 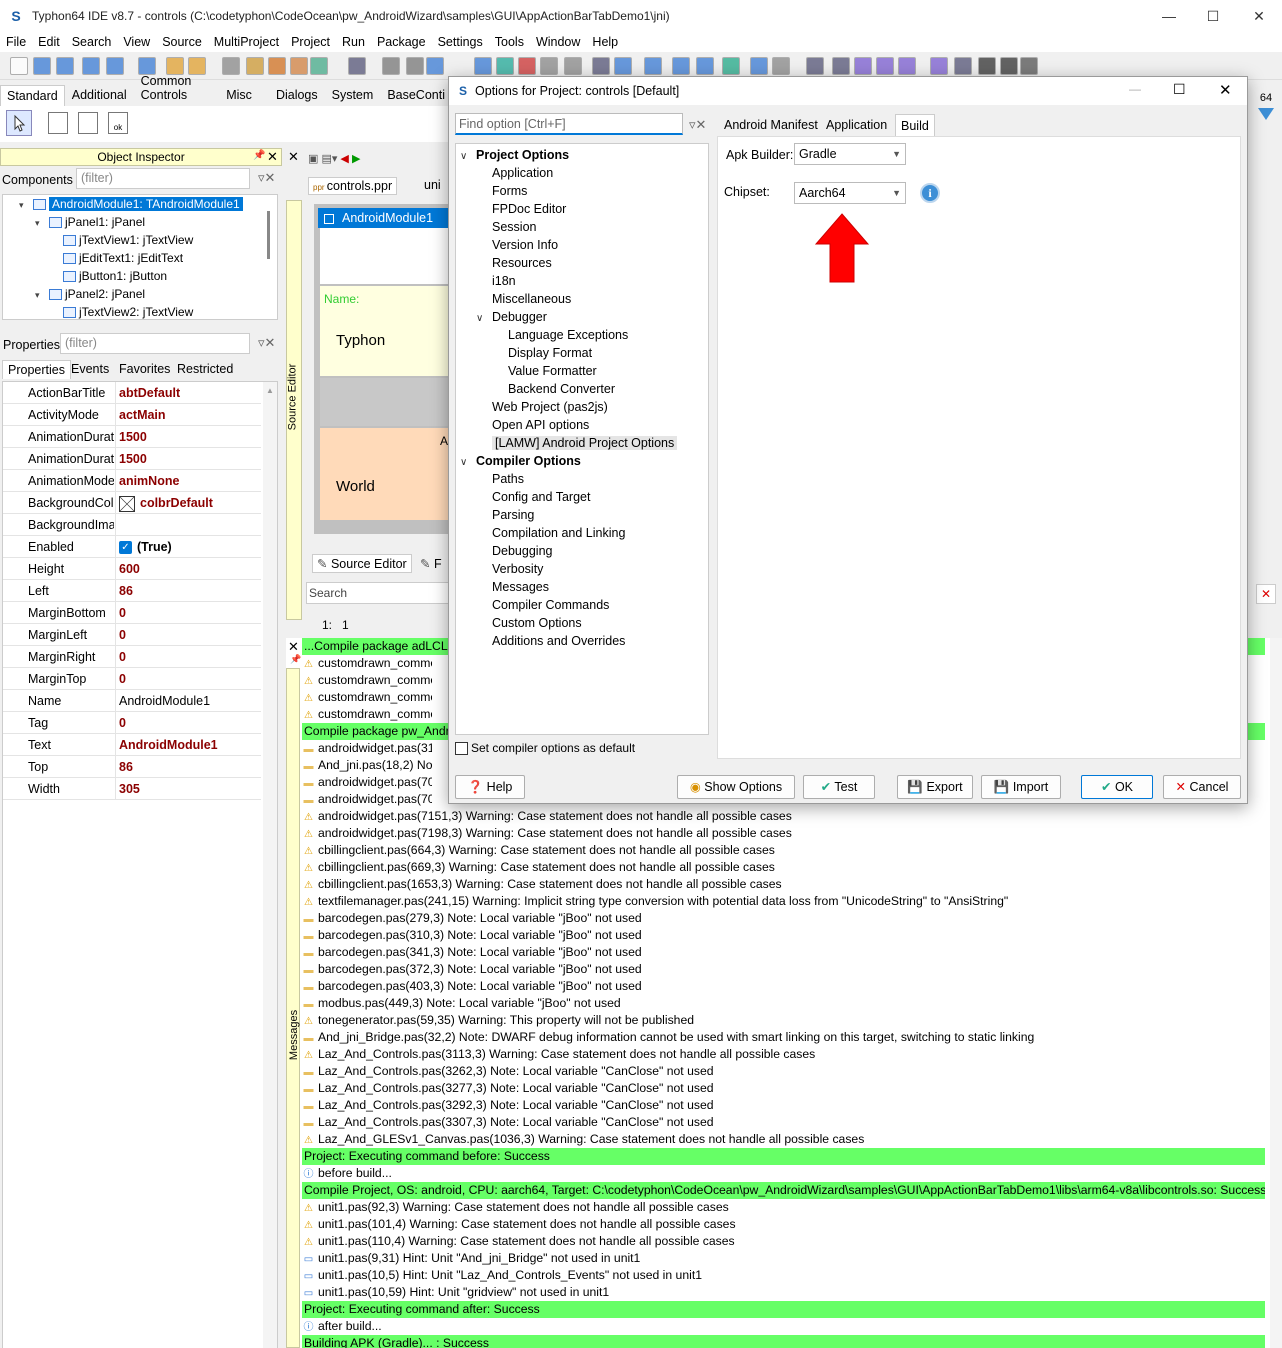 What do you see at coordinates (783, 1341) in the screenshot?
I see `message-line: Building APK (Gradle)... : Success` at bounding box center [783, 1341].